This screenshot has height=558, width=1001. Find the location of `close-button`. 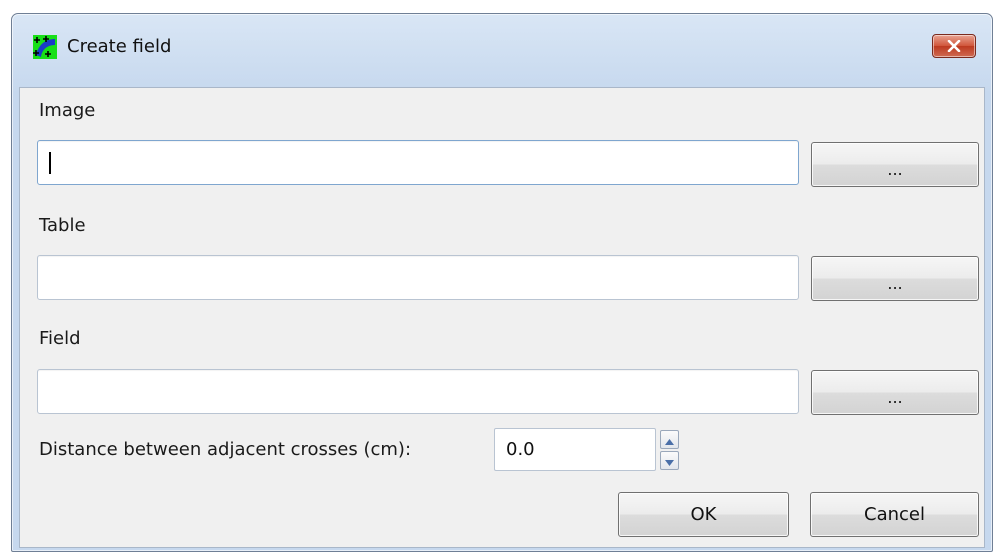

close-button is located at coordinates (954, 46).